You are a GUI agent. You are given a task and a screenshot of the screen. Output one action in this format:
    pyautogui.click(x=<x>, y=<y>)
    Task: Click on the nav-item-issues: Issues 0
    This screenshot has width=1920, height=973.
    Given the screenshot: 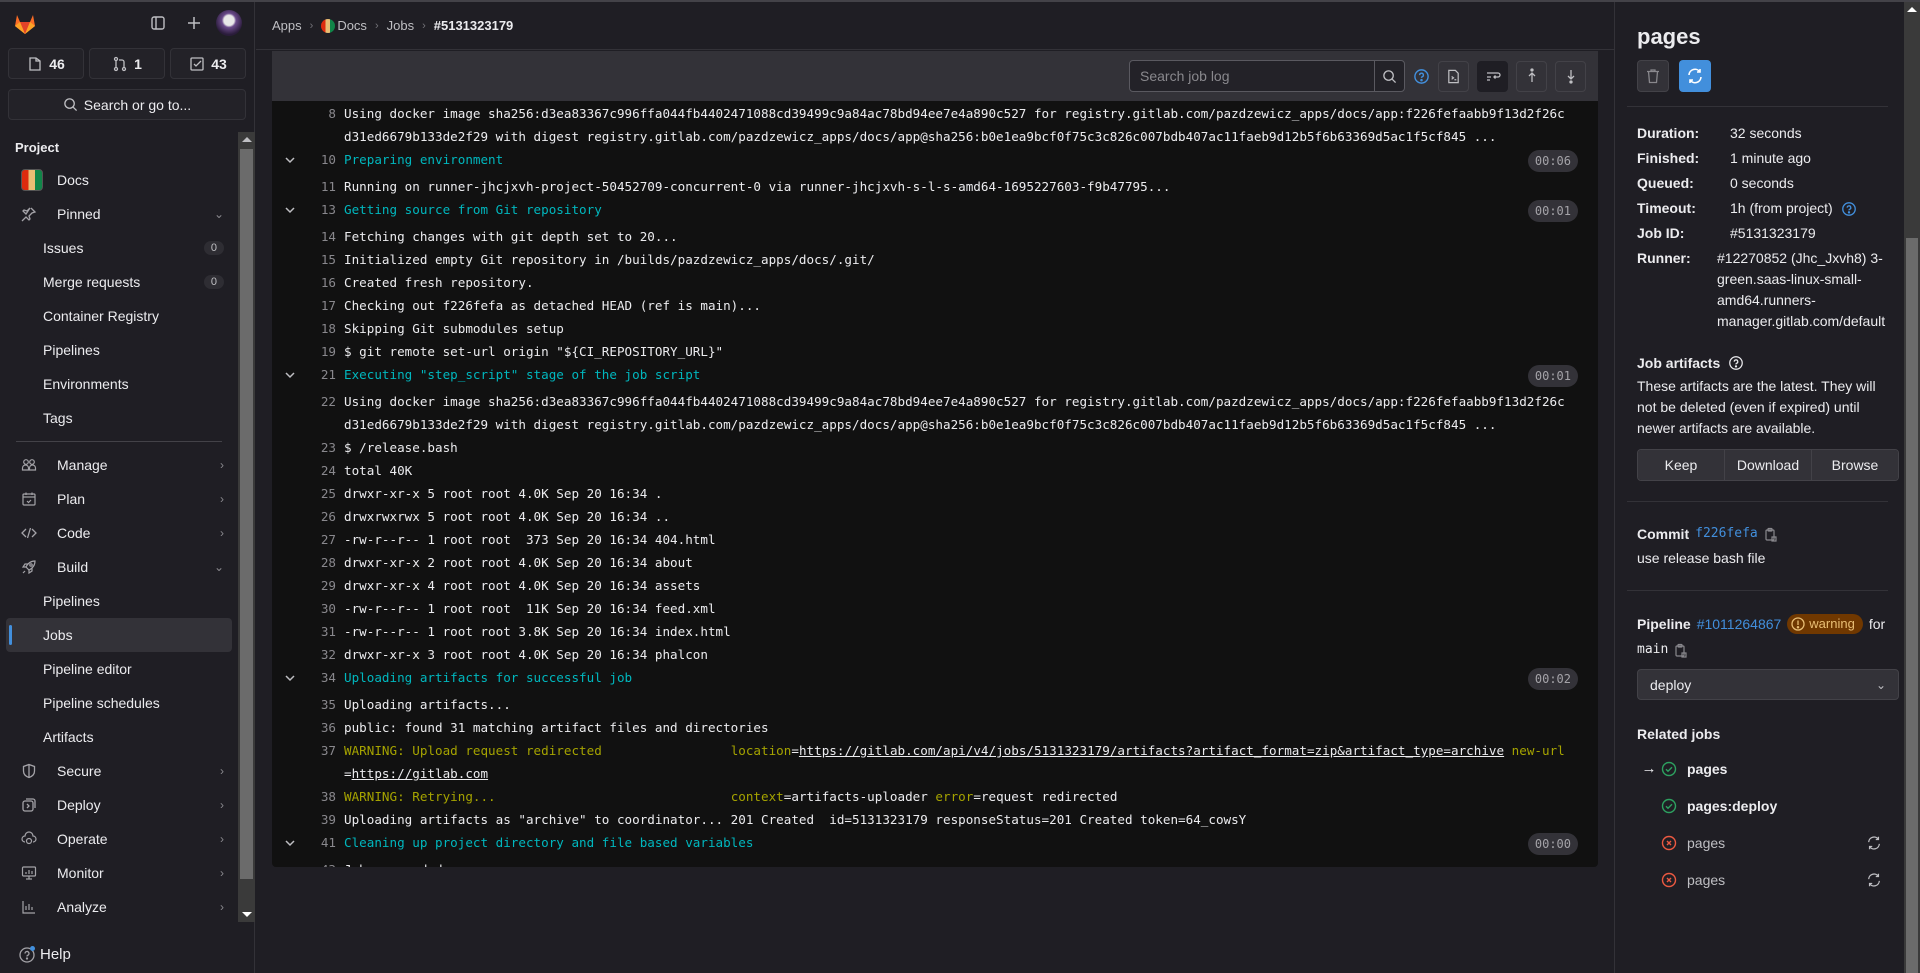 What is the action you would take?
    pyautogui.click(x=119, y=248)
    